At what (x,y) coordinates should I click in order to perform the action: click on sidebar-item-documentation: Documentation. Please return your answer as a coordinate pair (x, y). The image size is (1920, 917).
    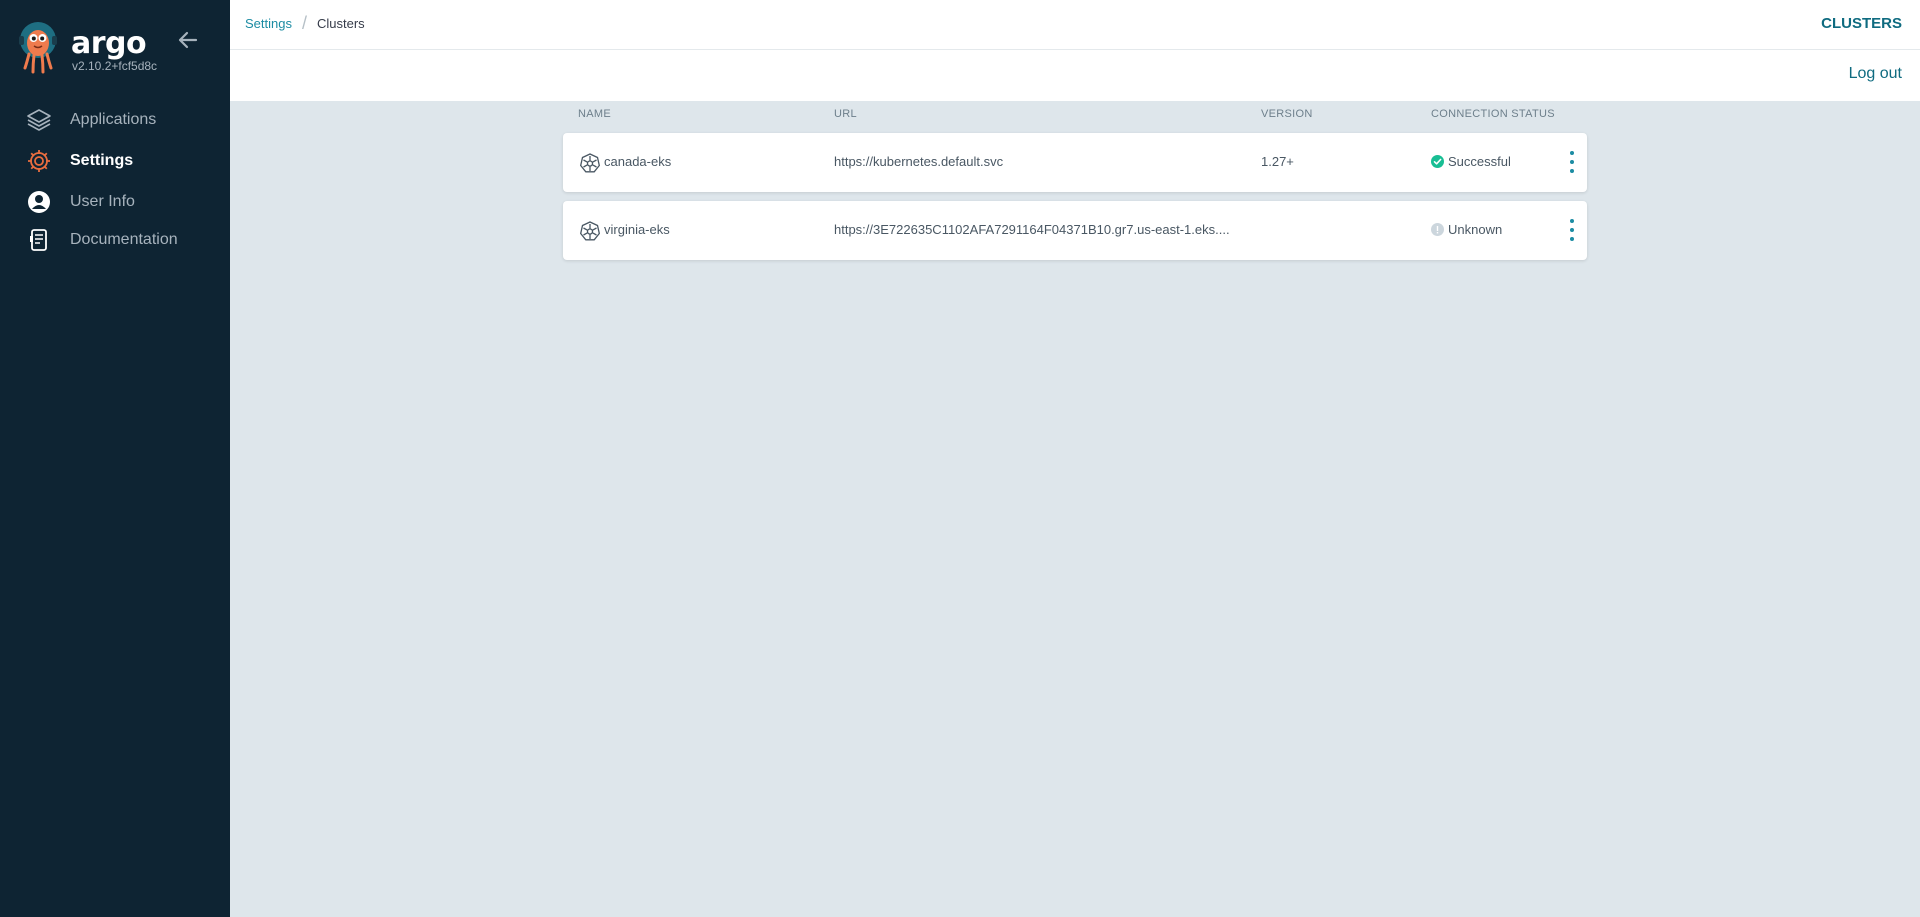
    Looking at the image, I should click on (89, 240).